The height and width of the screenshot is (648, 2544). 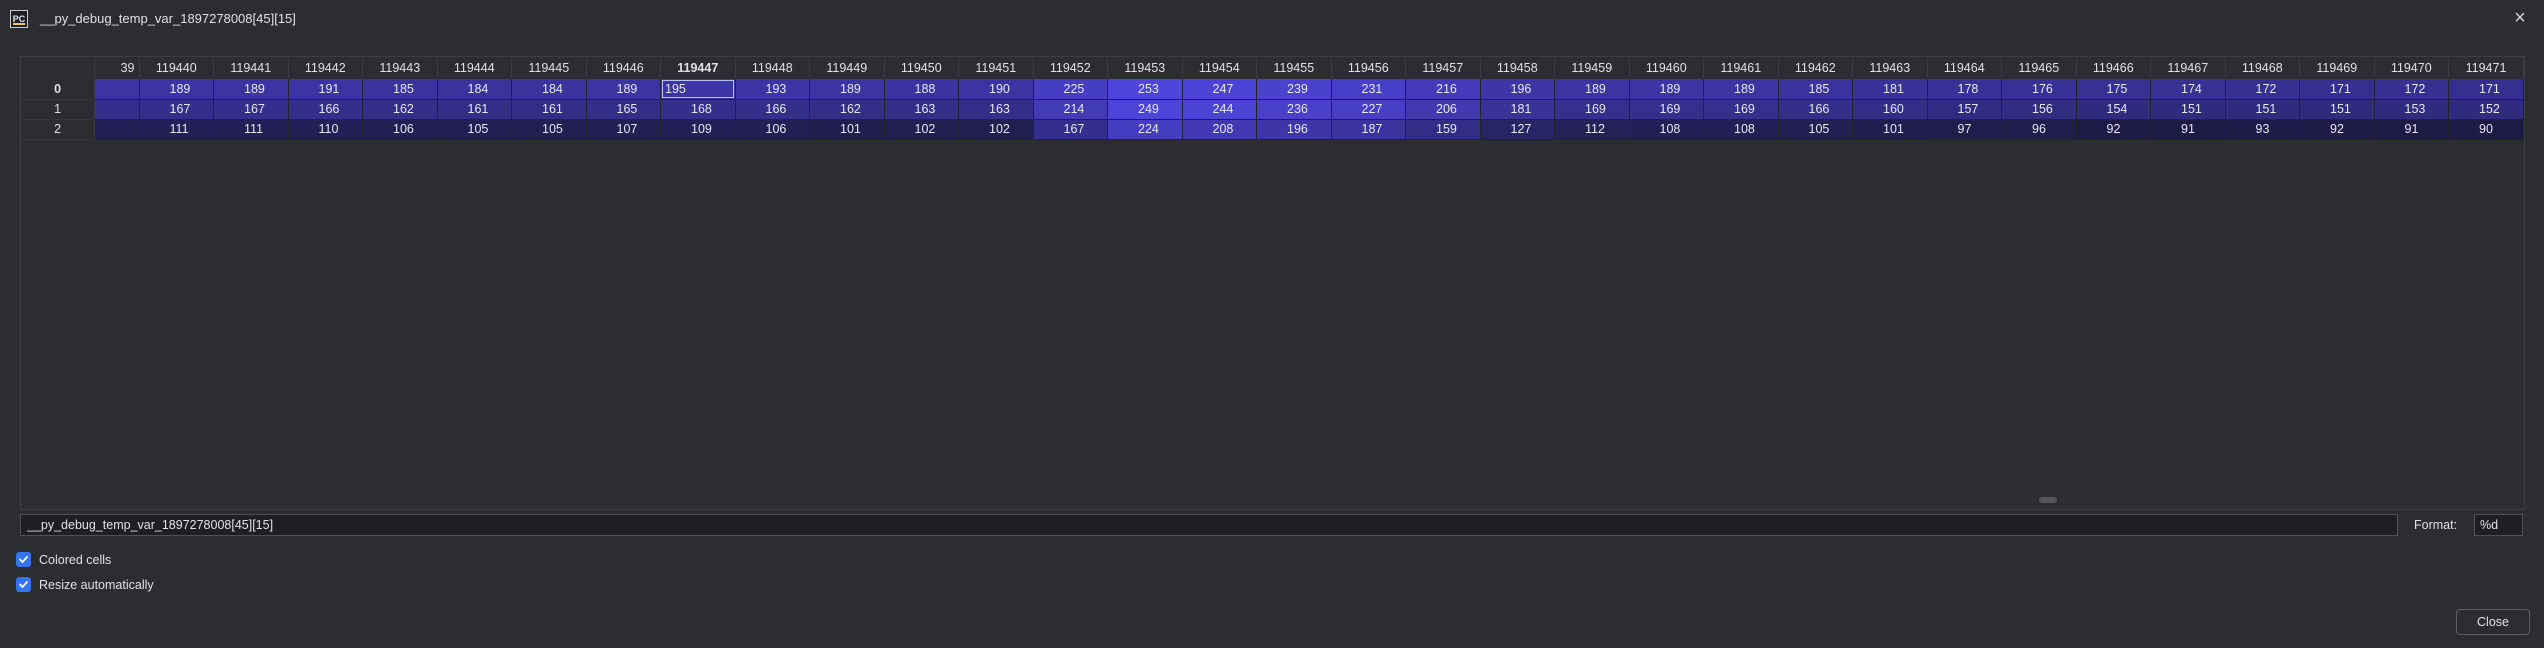 What do you see at coordinates (1145, 129) in the screenshot?
I see `table-cell: 224` at bounding box center [1145, 129].